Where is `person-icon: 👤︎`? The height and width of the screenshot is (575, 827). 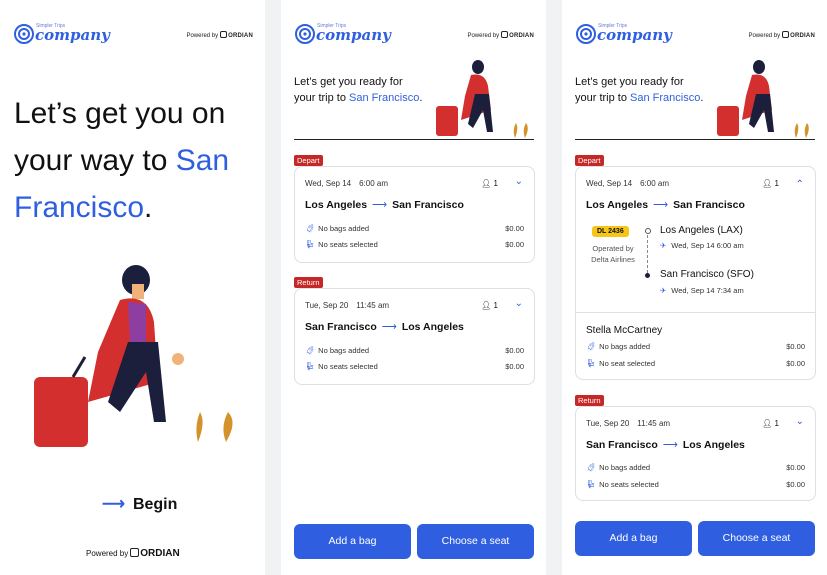
person-icon: 👤︎ is located at coordinates (767, 183).